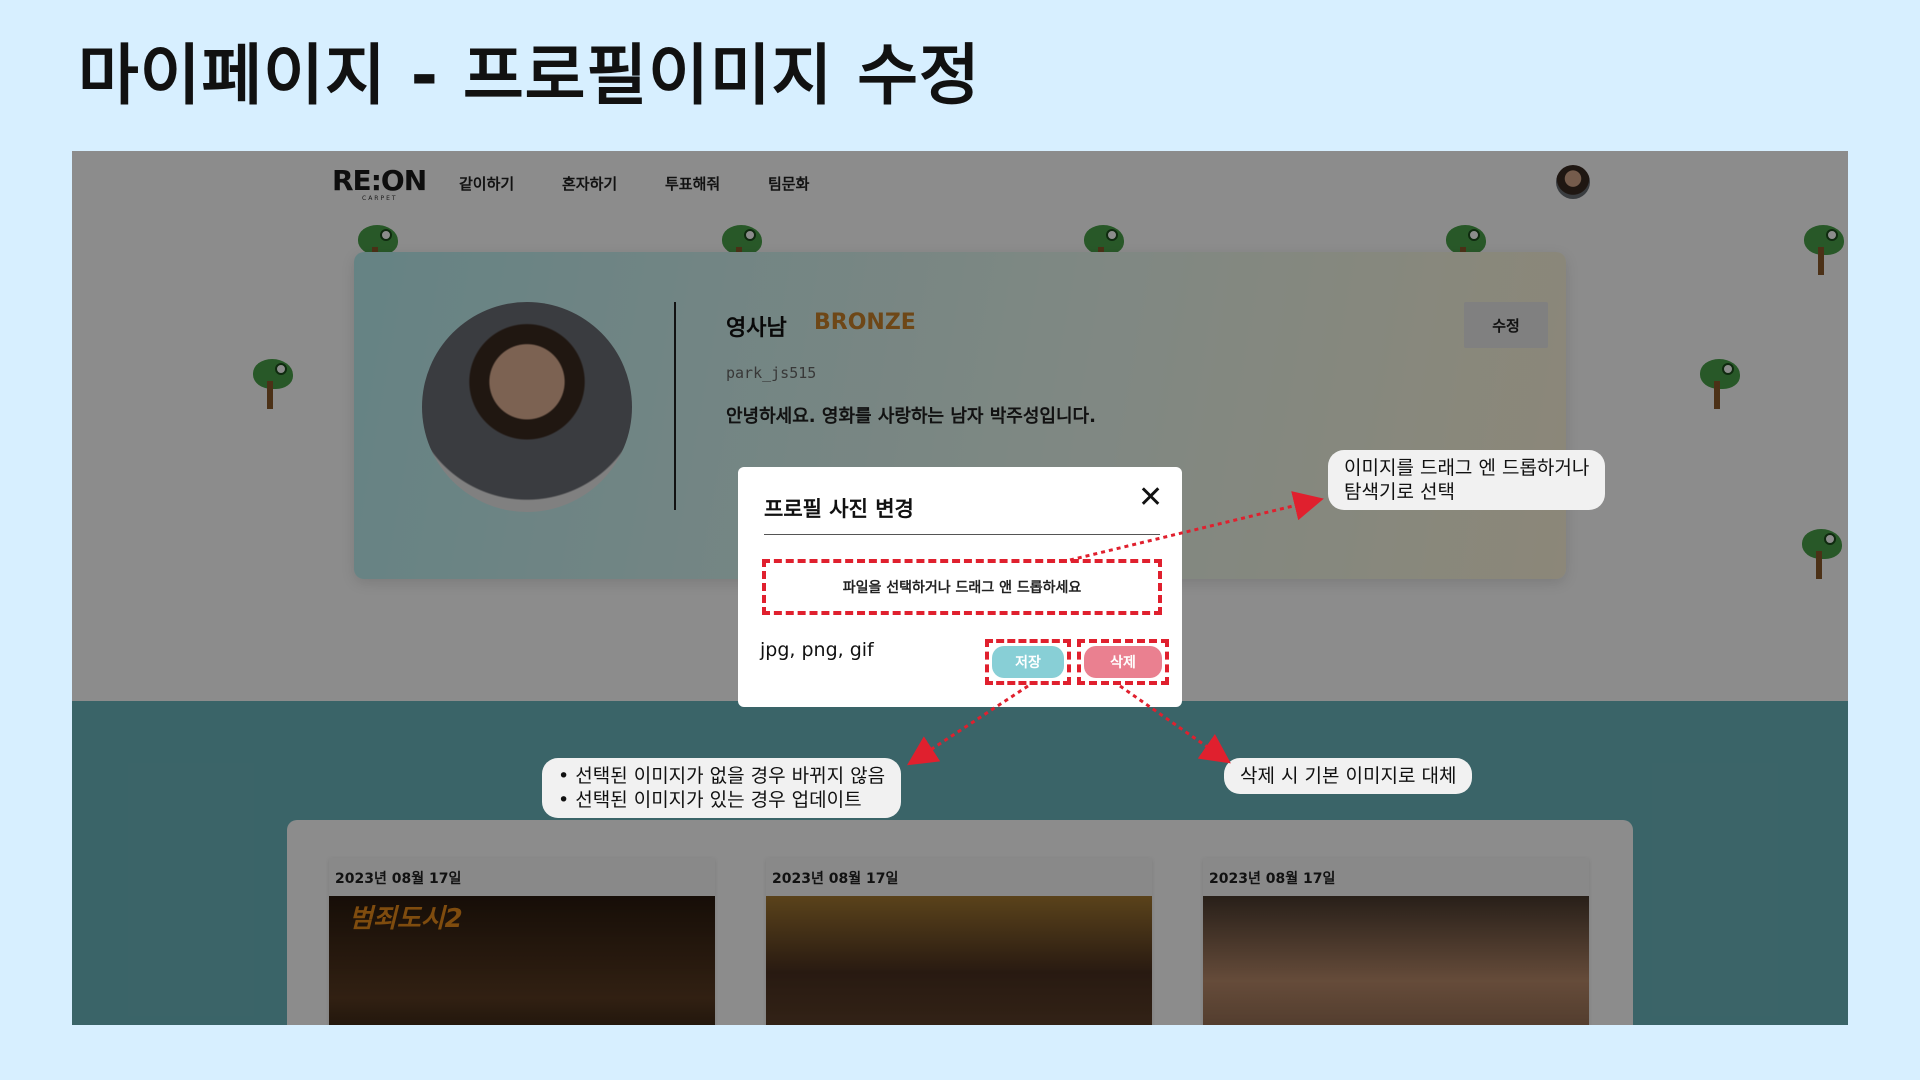 The width and height of the screenshot is (1920, 1080). What do you see at coordinates (1175, 724) in the screenshot?
I see `arrow-to-delete-note` at bounding box center [1175, 724].